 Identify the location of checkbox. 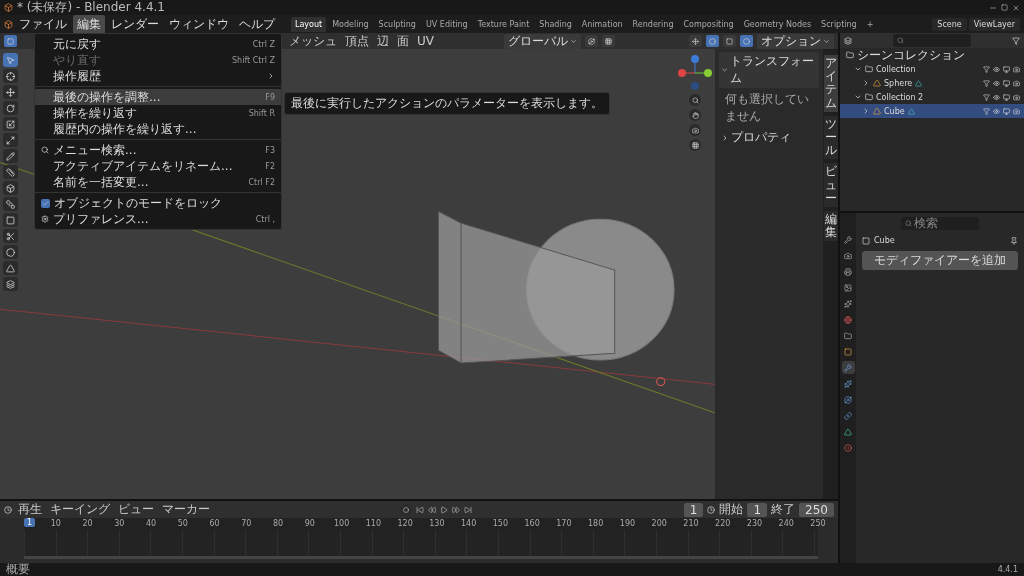
(45, 203).